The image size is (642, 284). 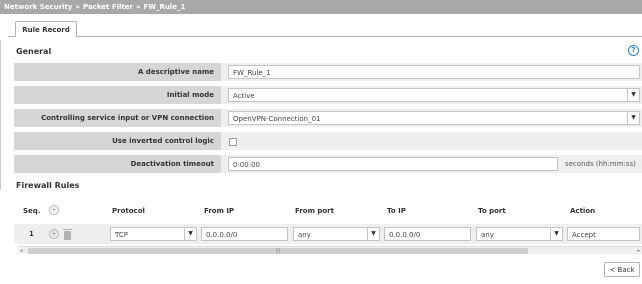 I want to click on breadcrumb: Network Security» Packet Filter» FW_Rule_1, so click(x=321, y=7).